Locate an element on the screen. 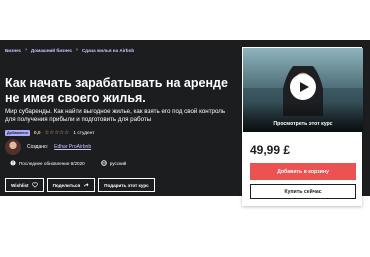 The image size is (370, 257). new-badge: Добавлено is located at coordinates (17, 133).